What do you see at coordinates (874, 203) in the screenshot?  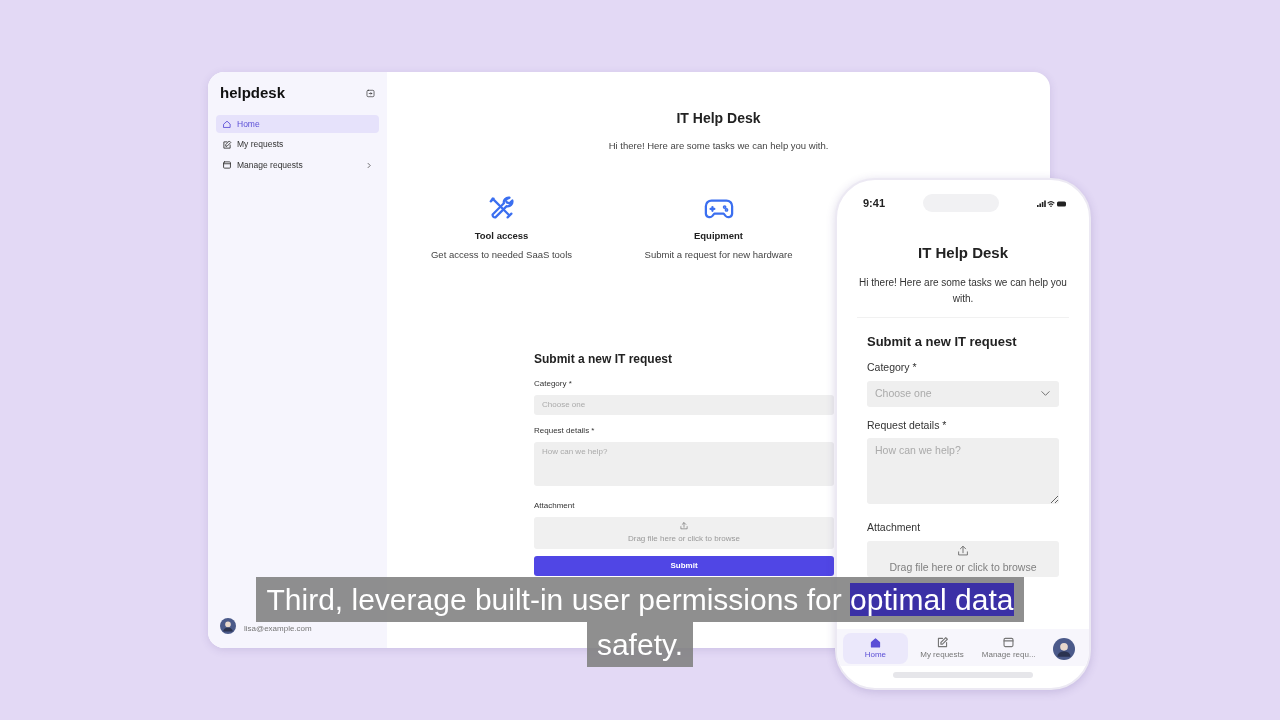 I see `status-time: 9:41` at bounding box center [874, 203].